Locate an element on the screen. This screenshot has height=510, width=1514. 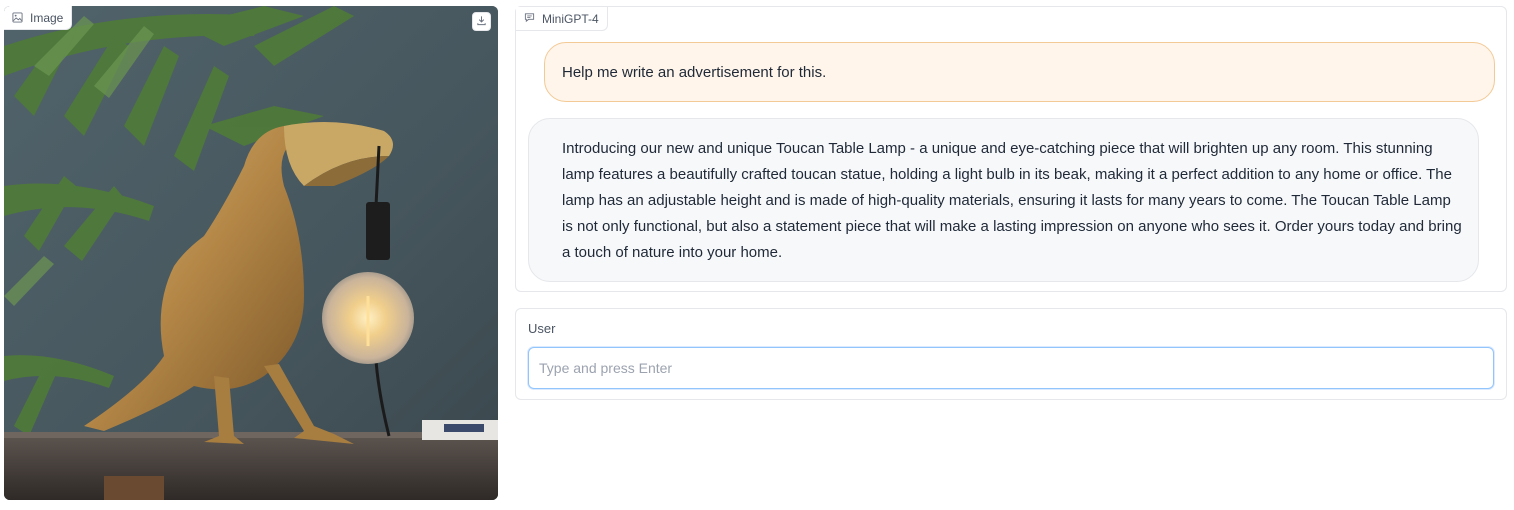
user-textbox is located at coordinates (1011, 368).